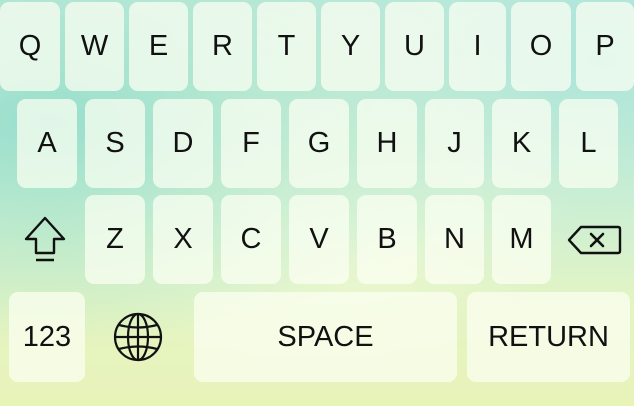 This screenshot has width=634, height=406. I want to click on space-key-label: SPACE, so click(325, 336).